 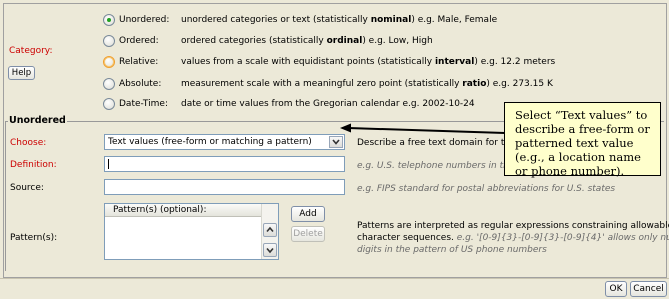 What do you see at coordinates (109, 20) in the screenshot?
I see `unordered-radio` at bounding box center [109, 20].